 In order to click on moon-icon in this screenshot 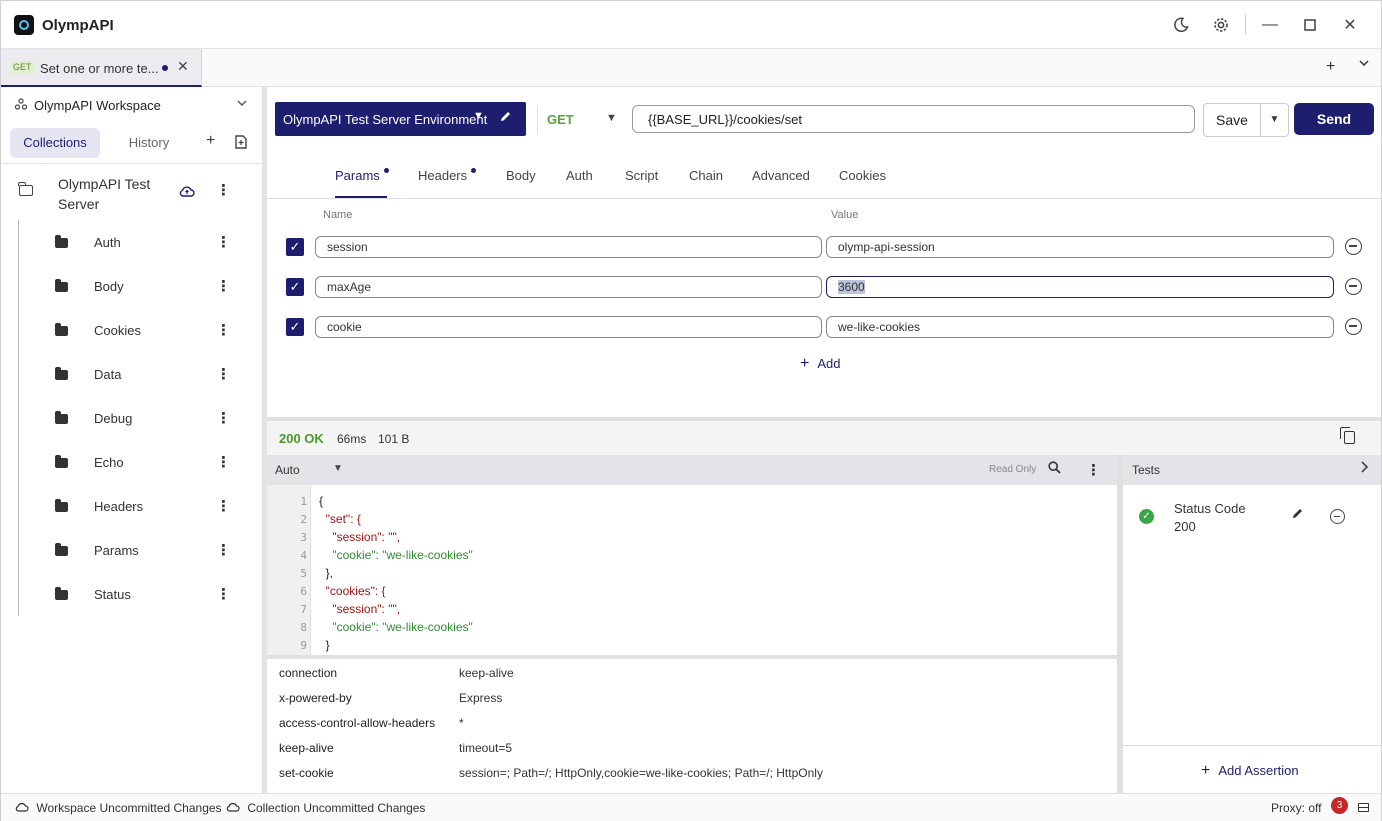, I will do `click(1181, 25)`.